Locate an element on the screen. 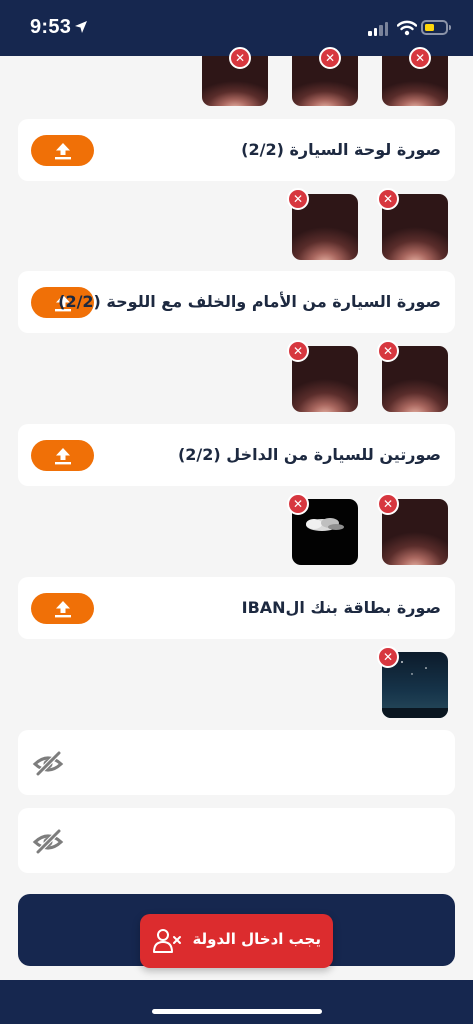 This screenshot has width=473, height=1024. section-title: صورة بطاقة بنك الIBAN is located at coordinates (341, 607).